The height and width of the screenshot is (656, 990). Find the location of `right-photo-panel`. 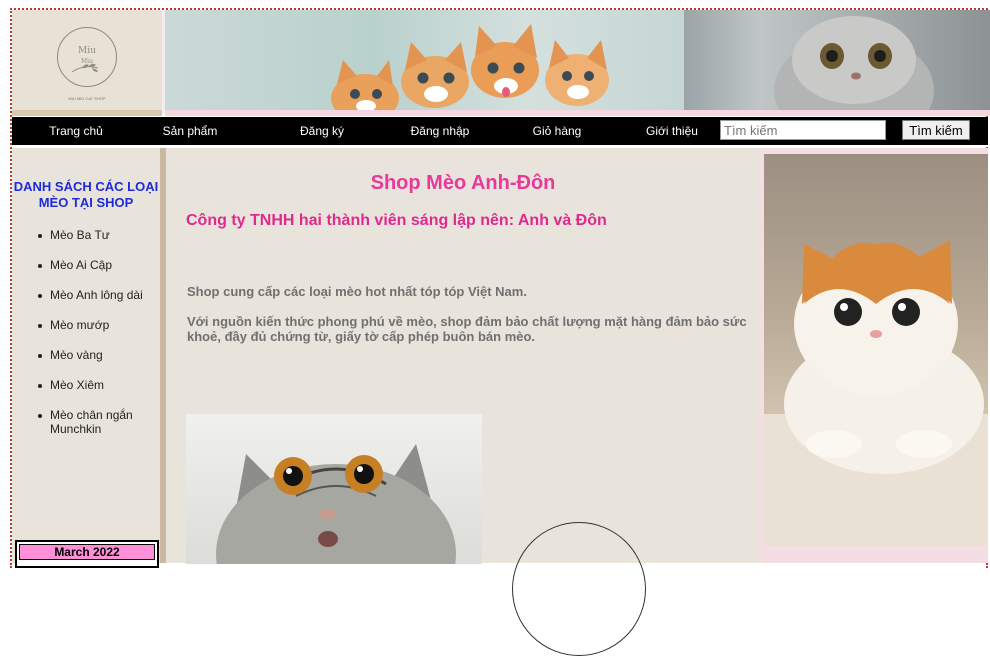

right-photo-panel is located at coordinates (874, 355).